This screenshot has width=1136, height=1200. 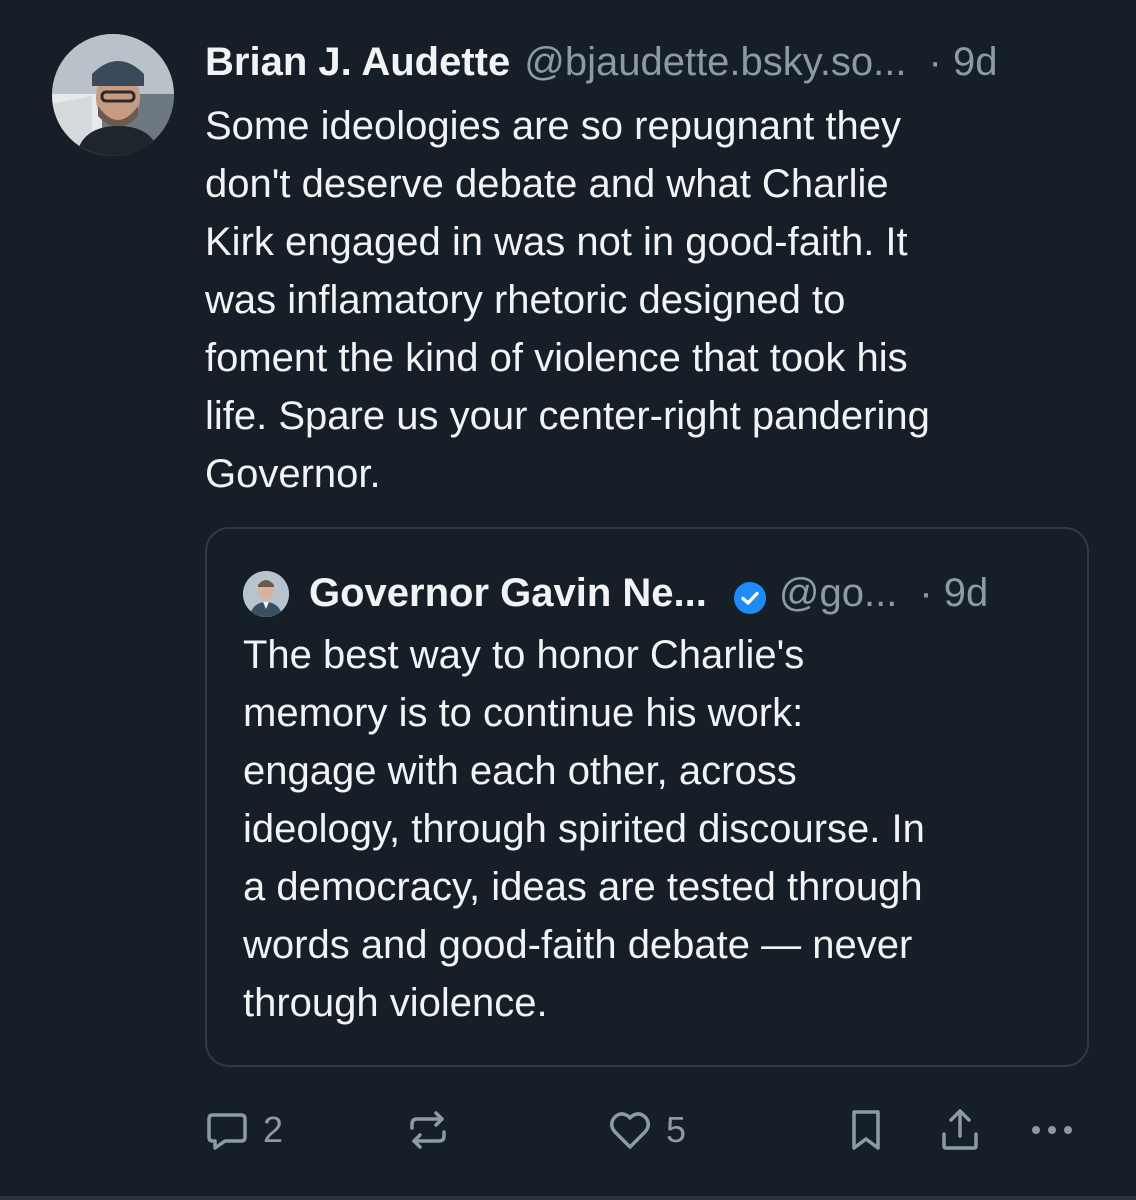 I want to click on quoted-post-timestamp: · 9d, so click(x=953, y=593).